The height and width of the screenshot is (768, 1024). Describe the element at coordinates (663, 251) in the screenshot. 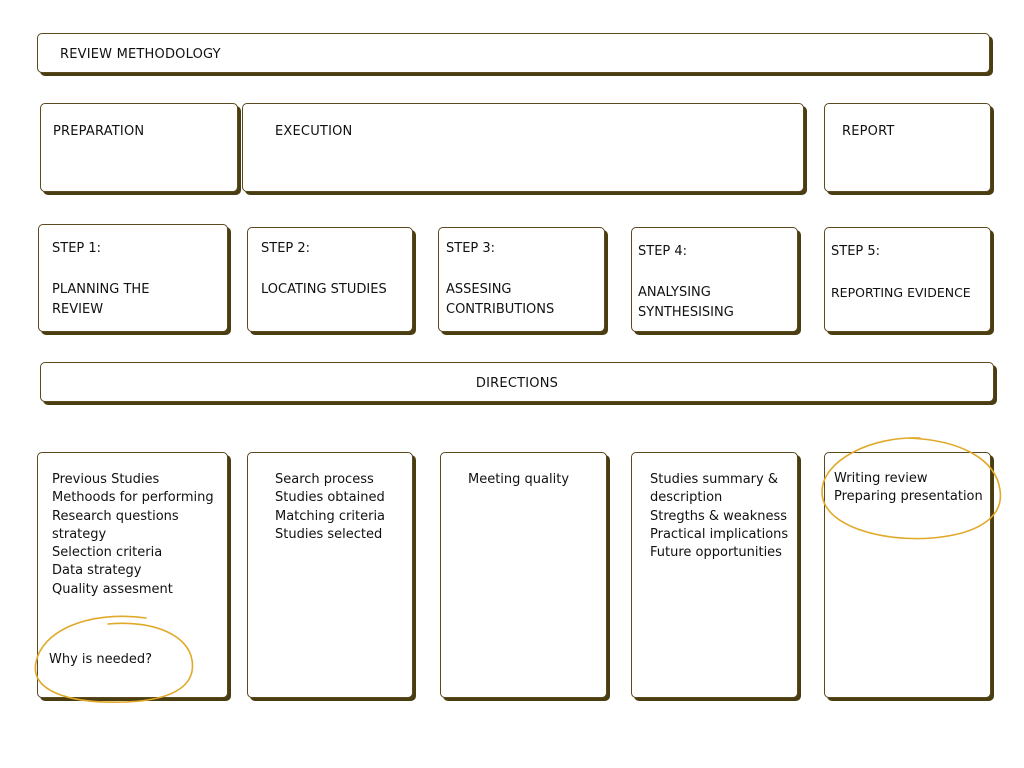

I see `step-4-label: STEP 4:` at that location.